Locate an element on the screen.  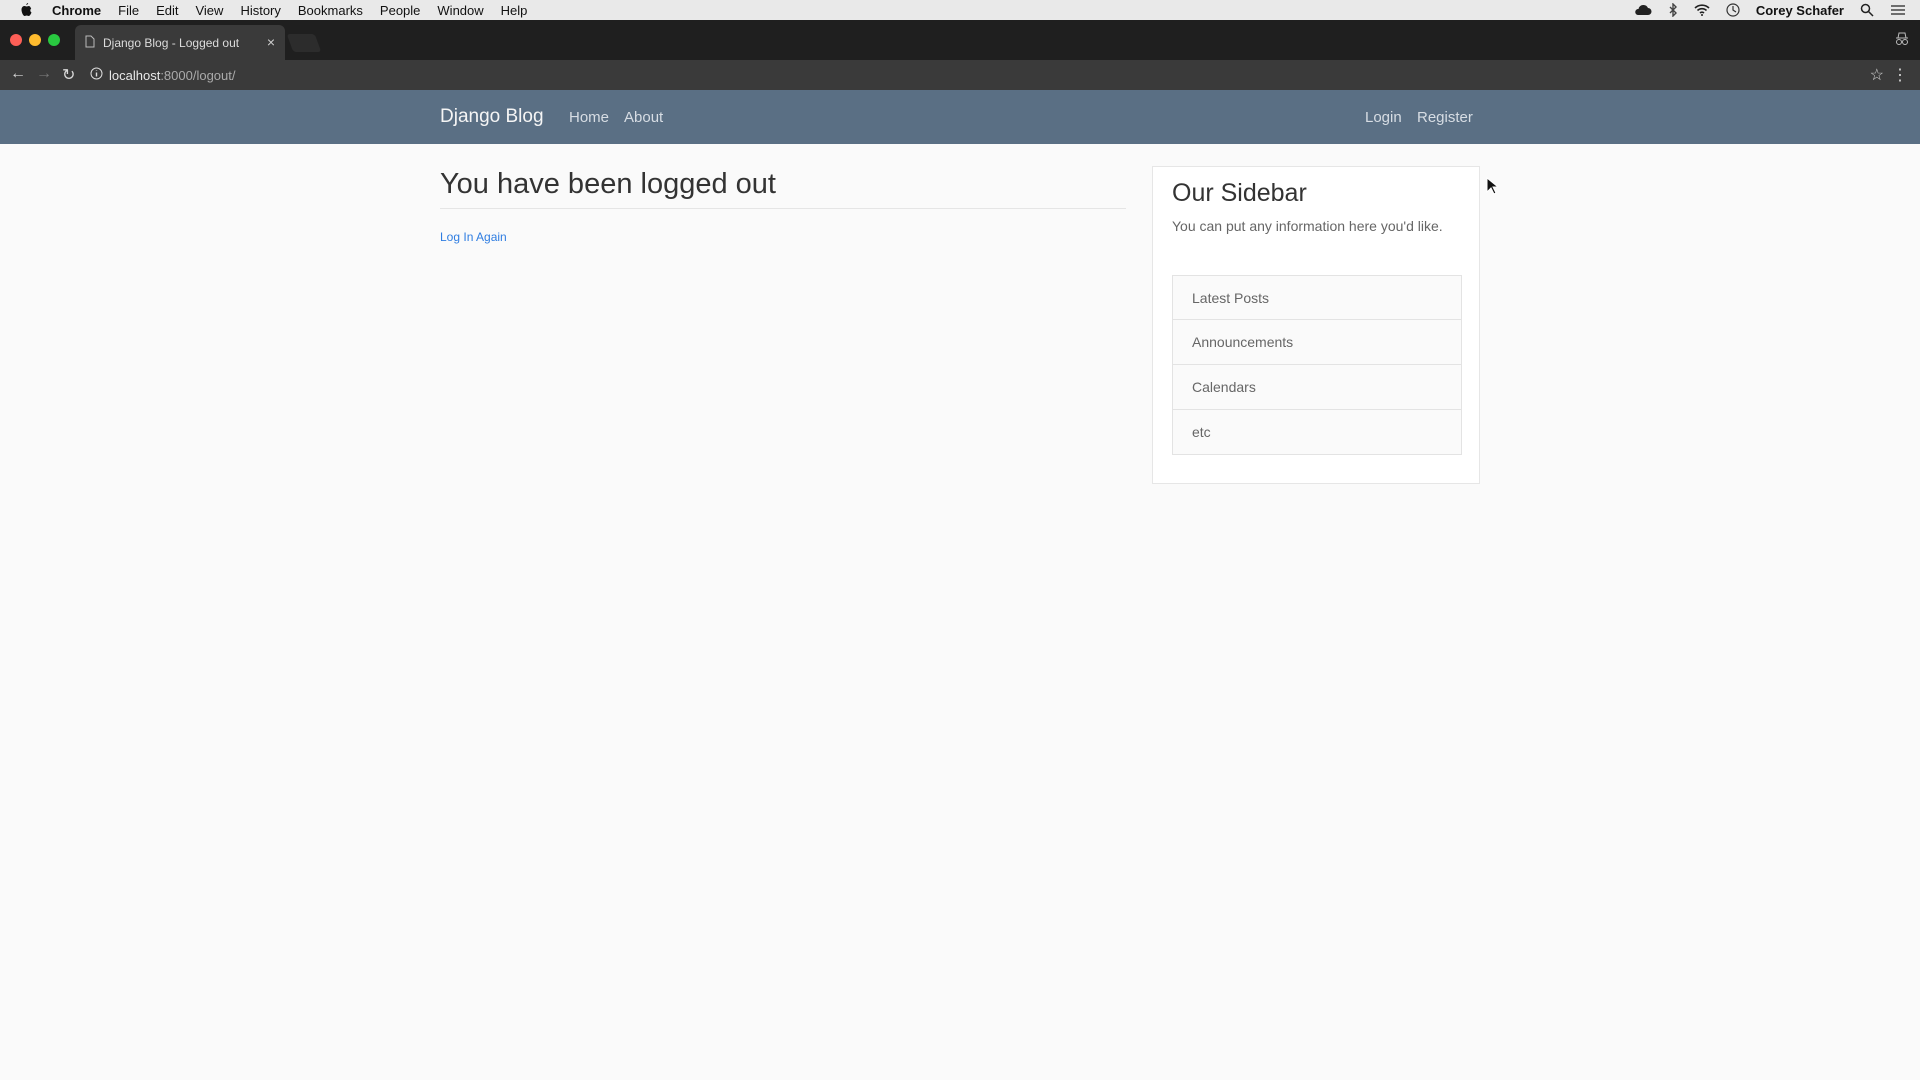
menu-people: People is located at coordinates (400, 10).